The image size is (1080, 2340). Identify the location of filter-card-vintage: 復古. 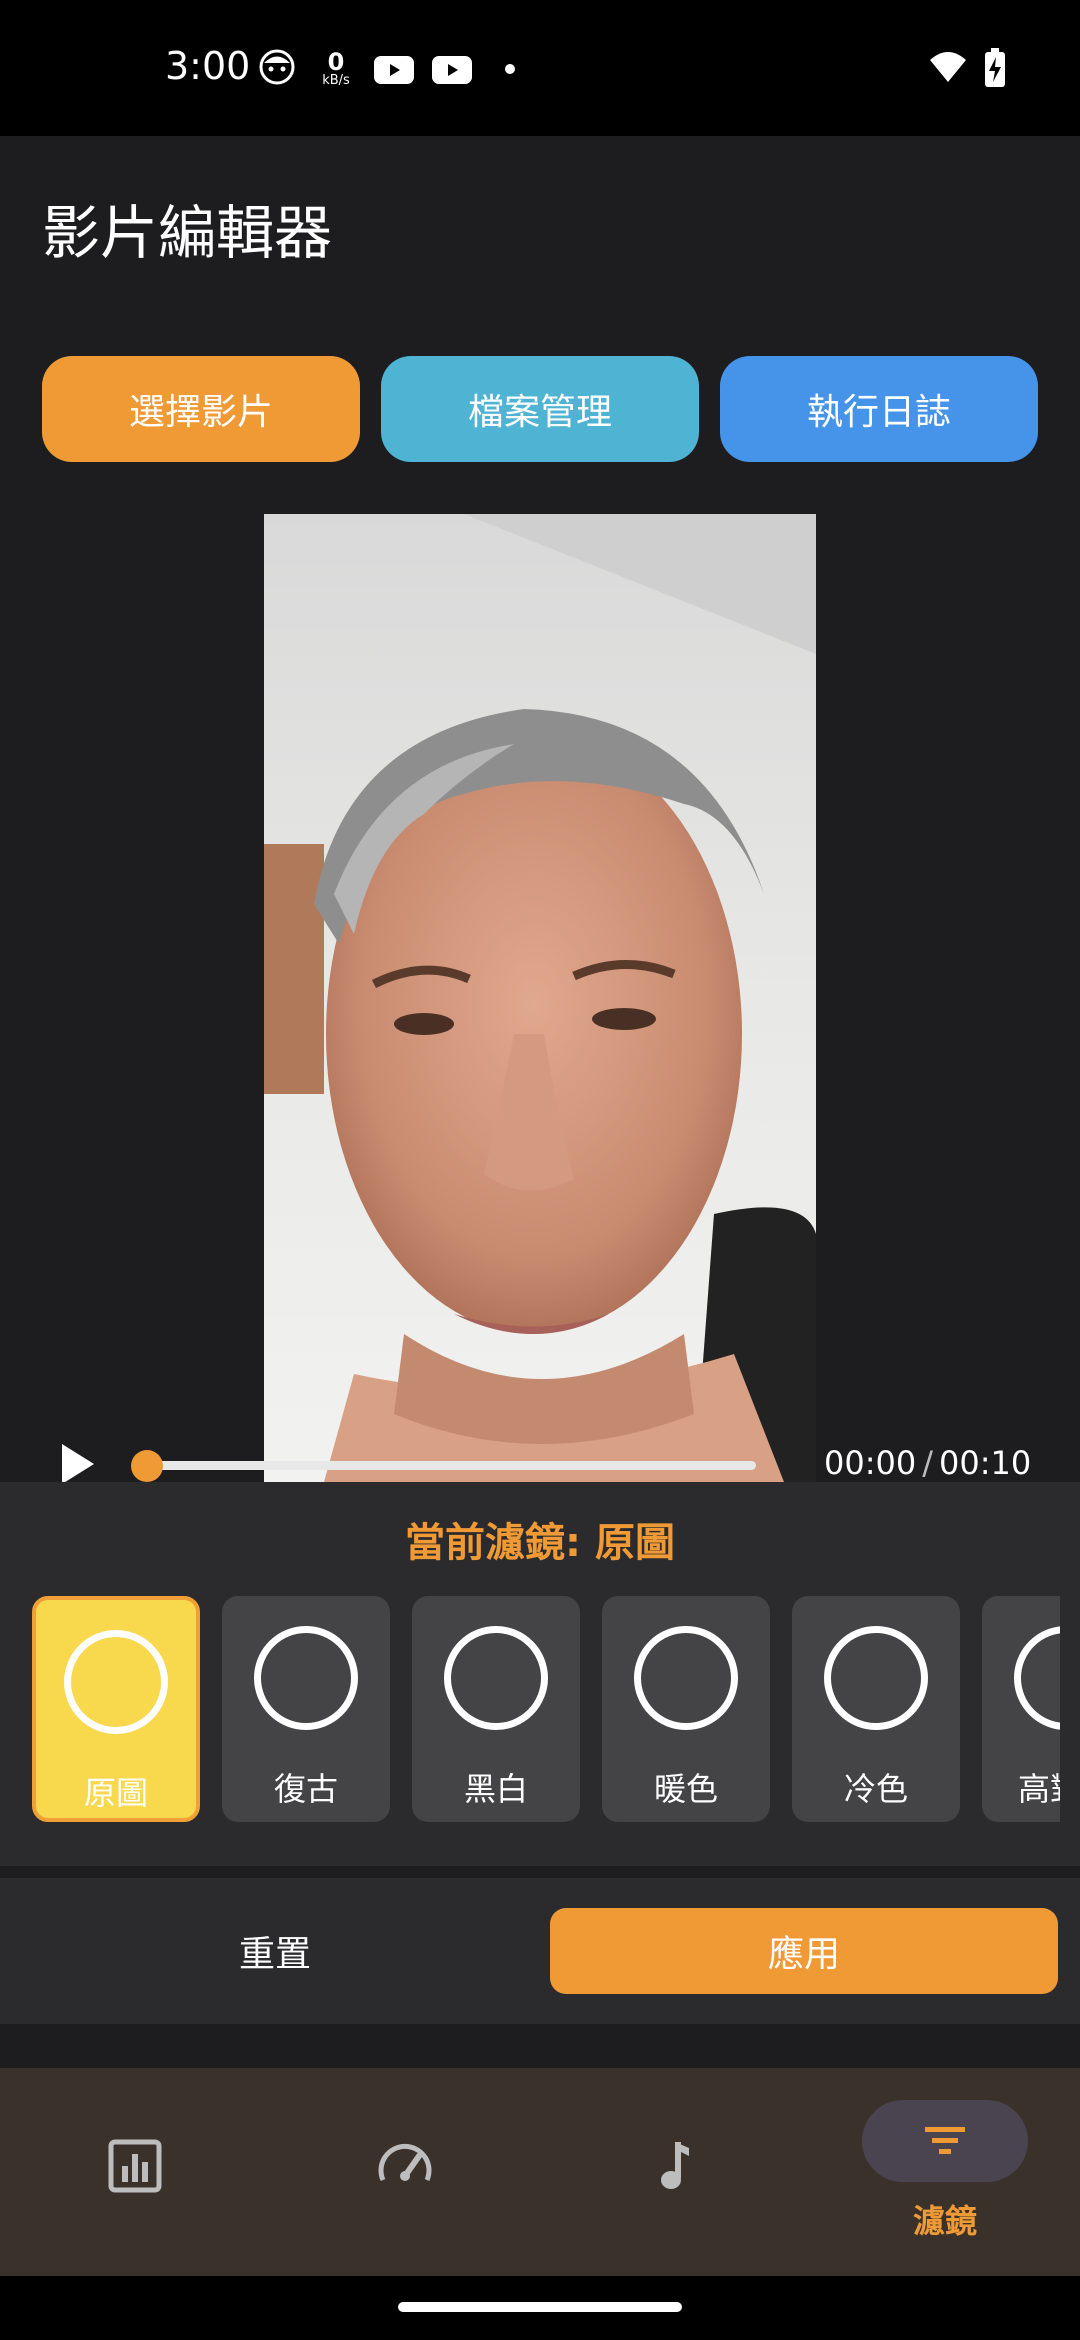
(306, 1709).